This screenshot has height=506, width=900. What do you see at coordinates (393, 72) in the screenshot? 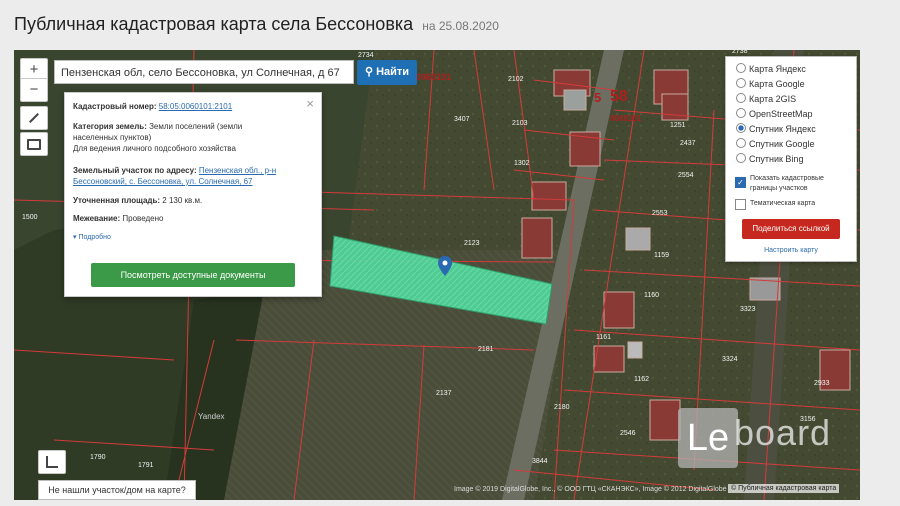
I see `search-button-label: Найти` at bounding box center [393, 72].